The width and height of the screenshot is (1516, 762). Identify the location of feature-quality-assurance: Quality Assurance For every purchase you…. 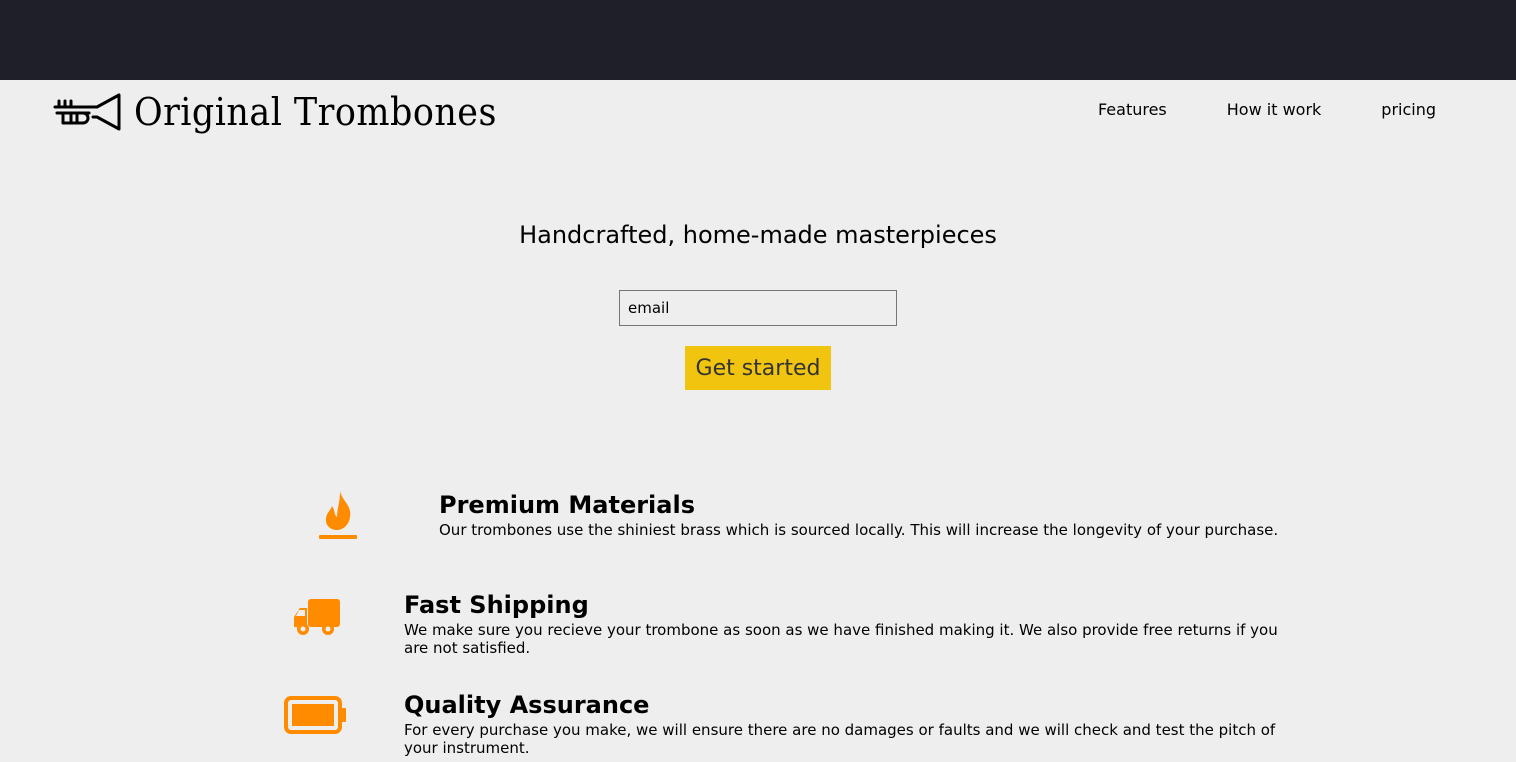
(854, 724).